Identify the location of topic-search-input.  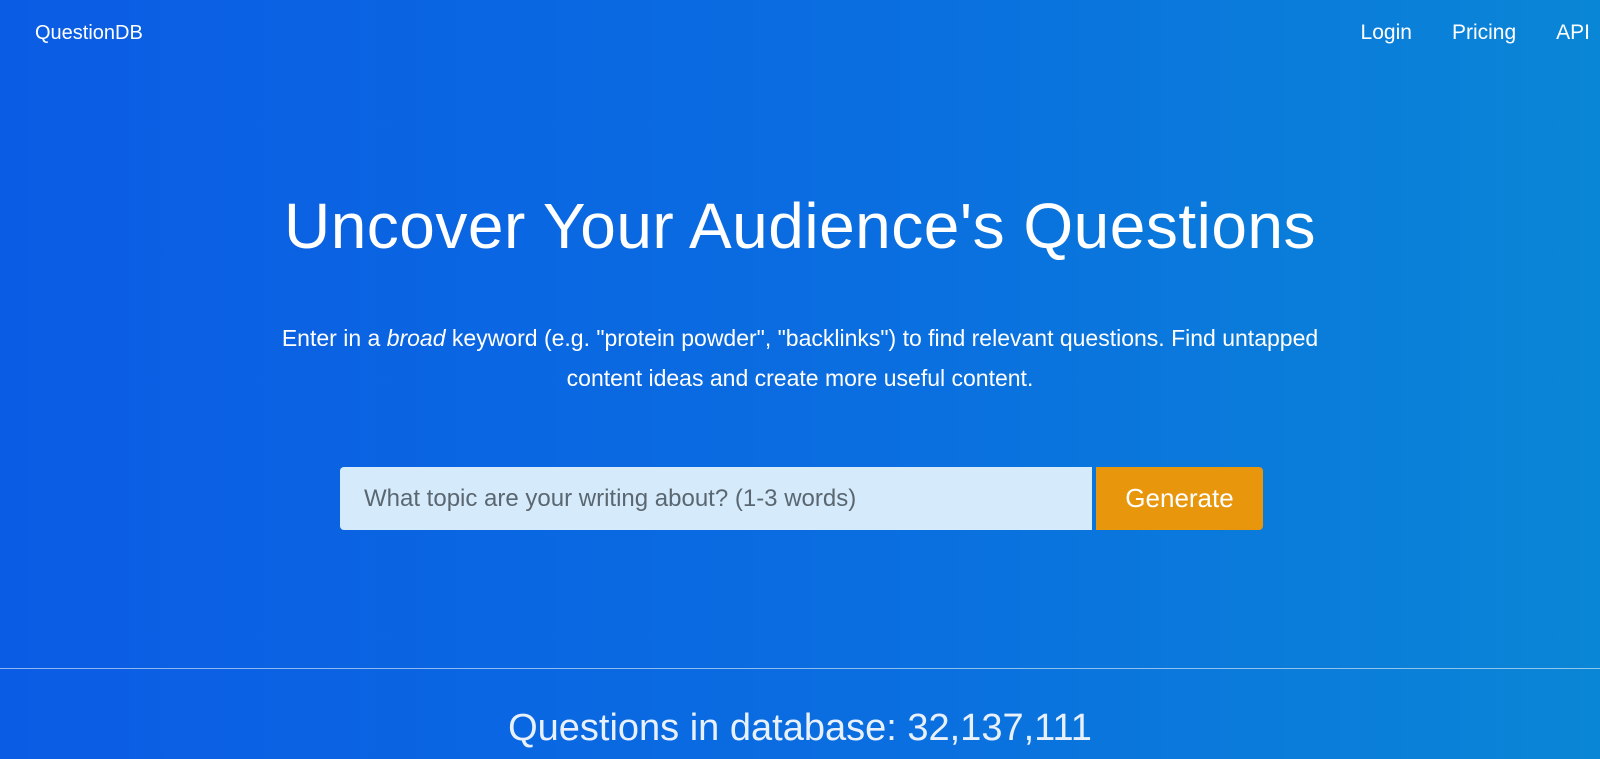
(716, 498).